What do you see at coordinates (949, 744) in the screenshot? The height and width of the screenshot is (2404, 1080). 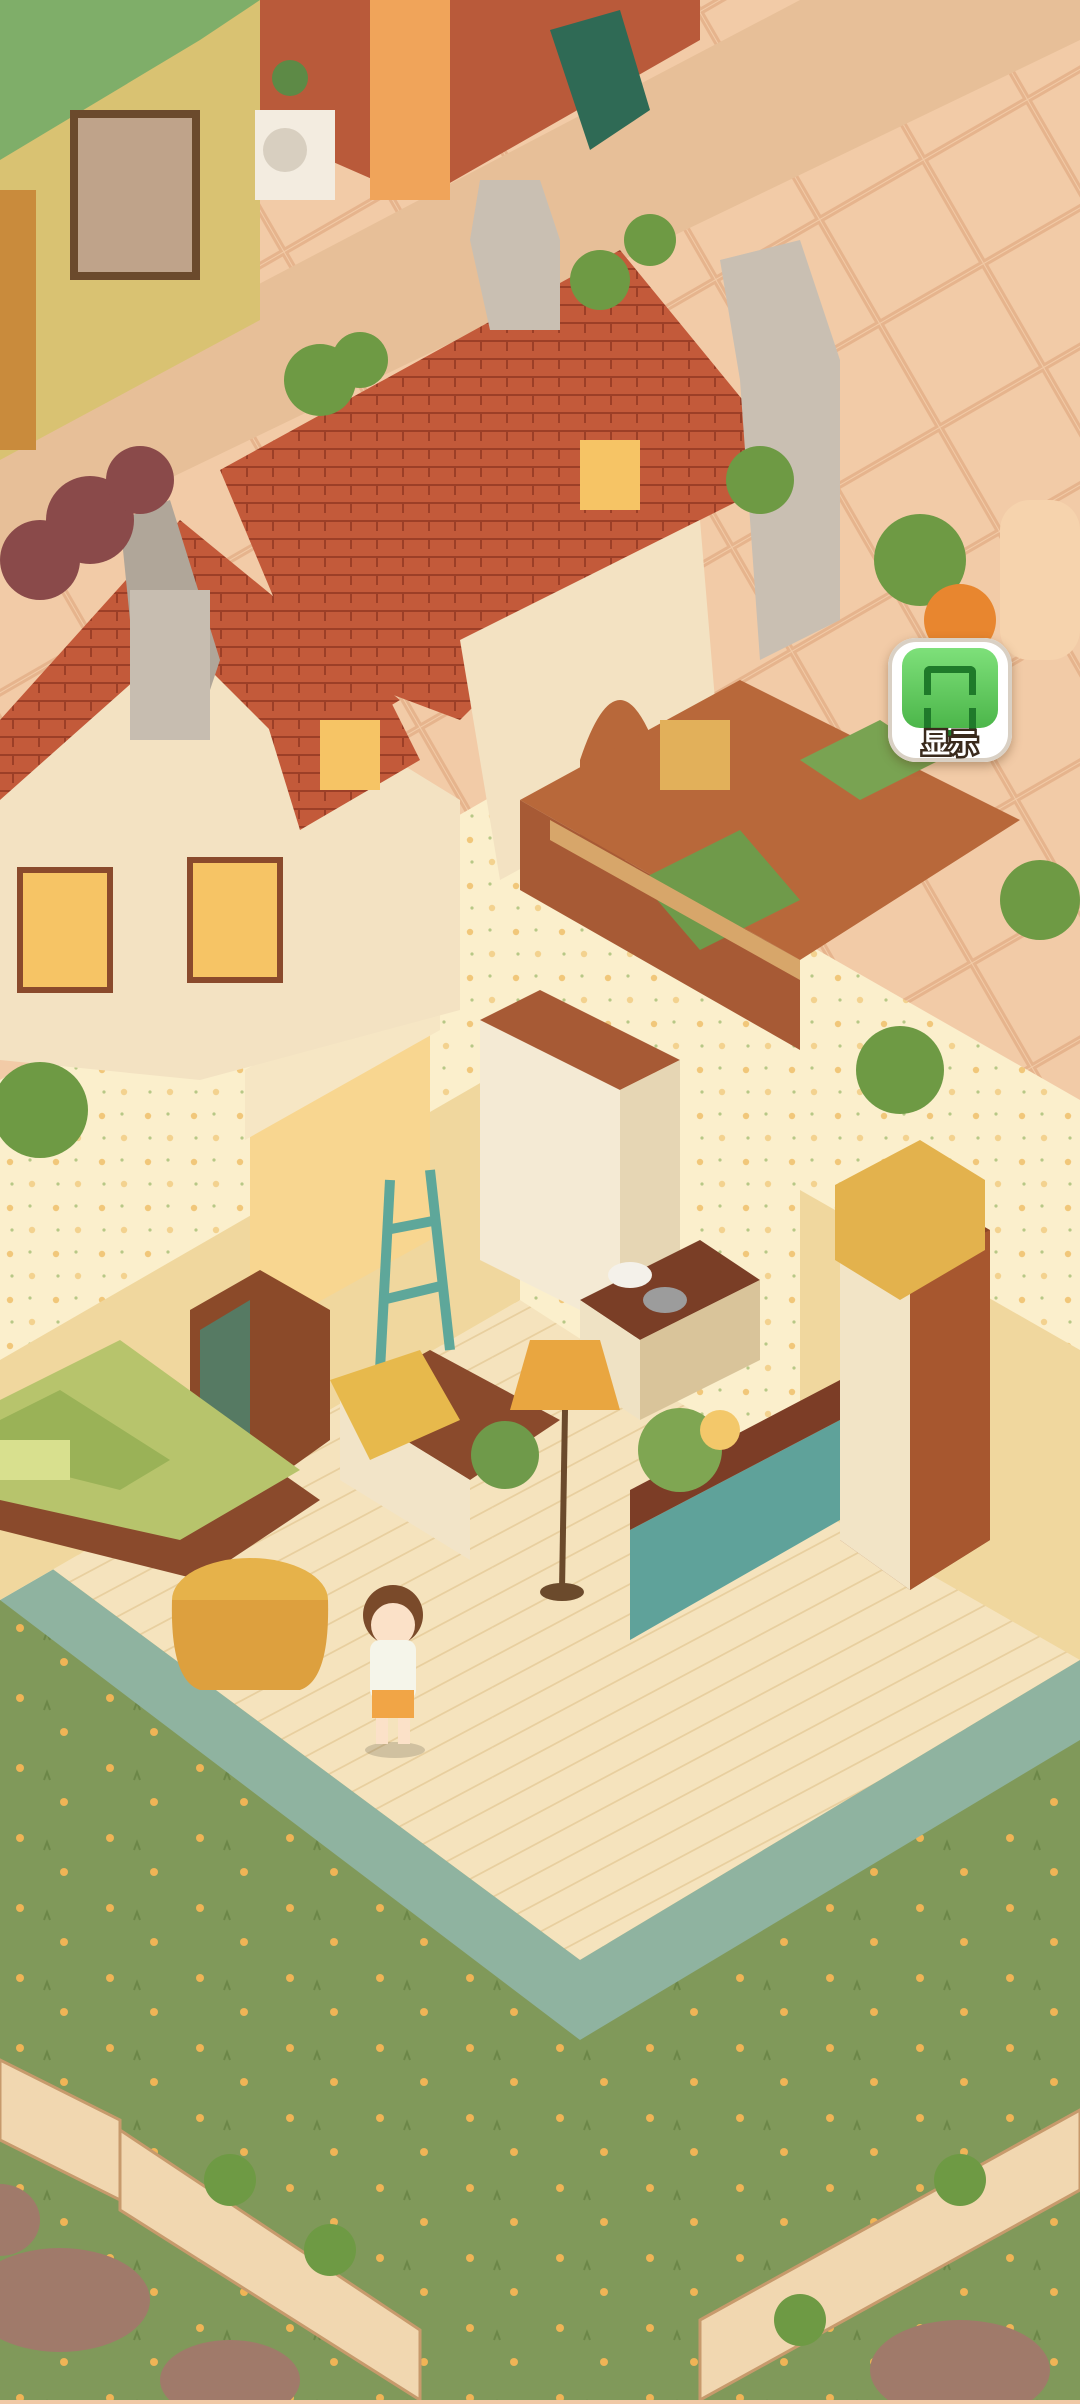 I see `show-button-label: 显示` at bounding box center [949, 744].